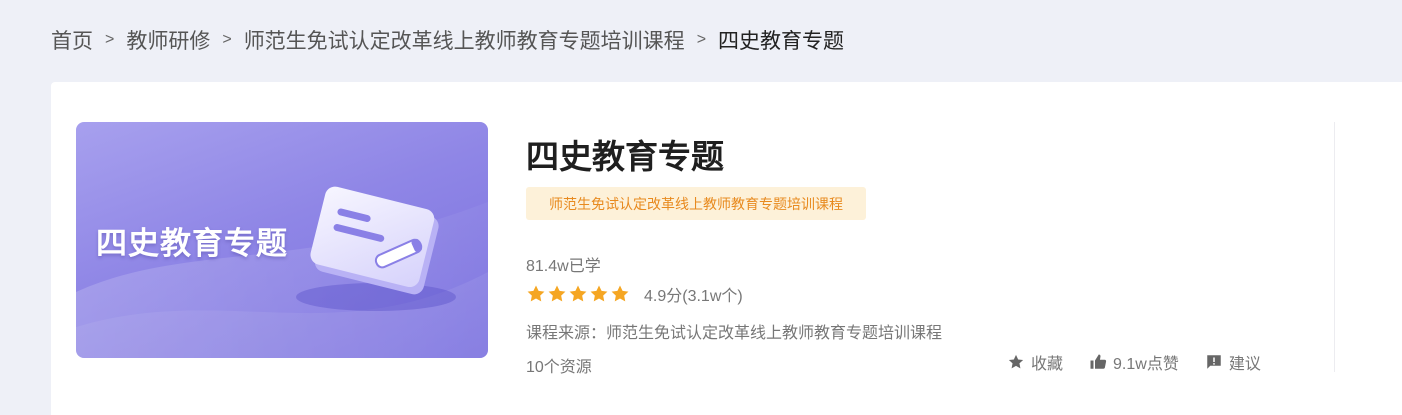  I want to click on star-icon, so click(1016, 361).